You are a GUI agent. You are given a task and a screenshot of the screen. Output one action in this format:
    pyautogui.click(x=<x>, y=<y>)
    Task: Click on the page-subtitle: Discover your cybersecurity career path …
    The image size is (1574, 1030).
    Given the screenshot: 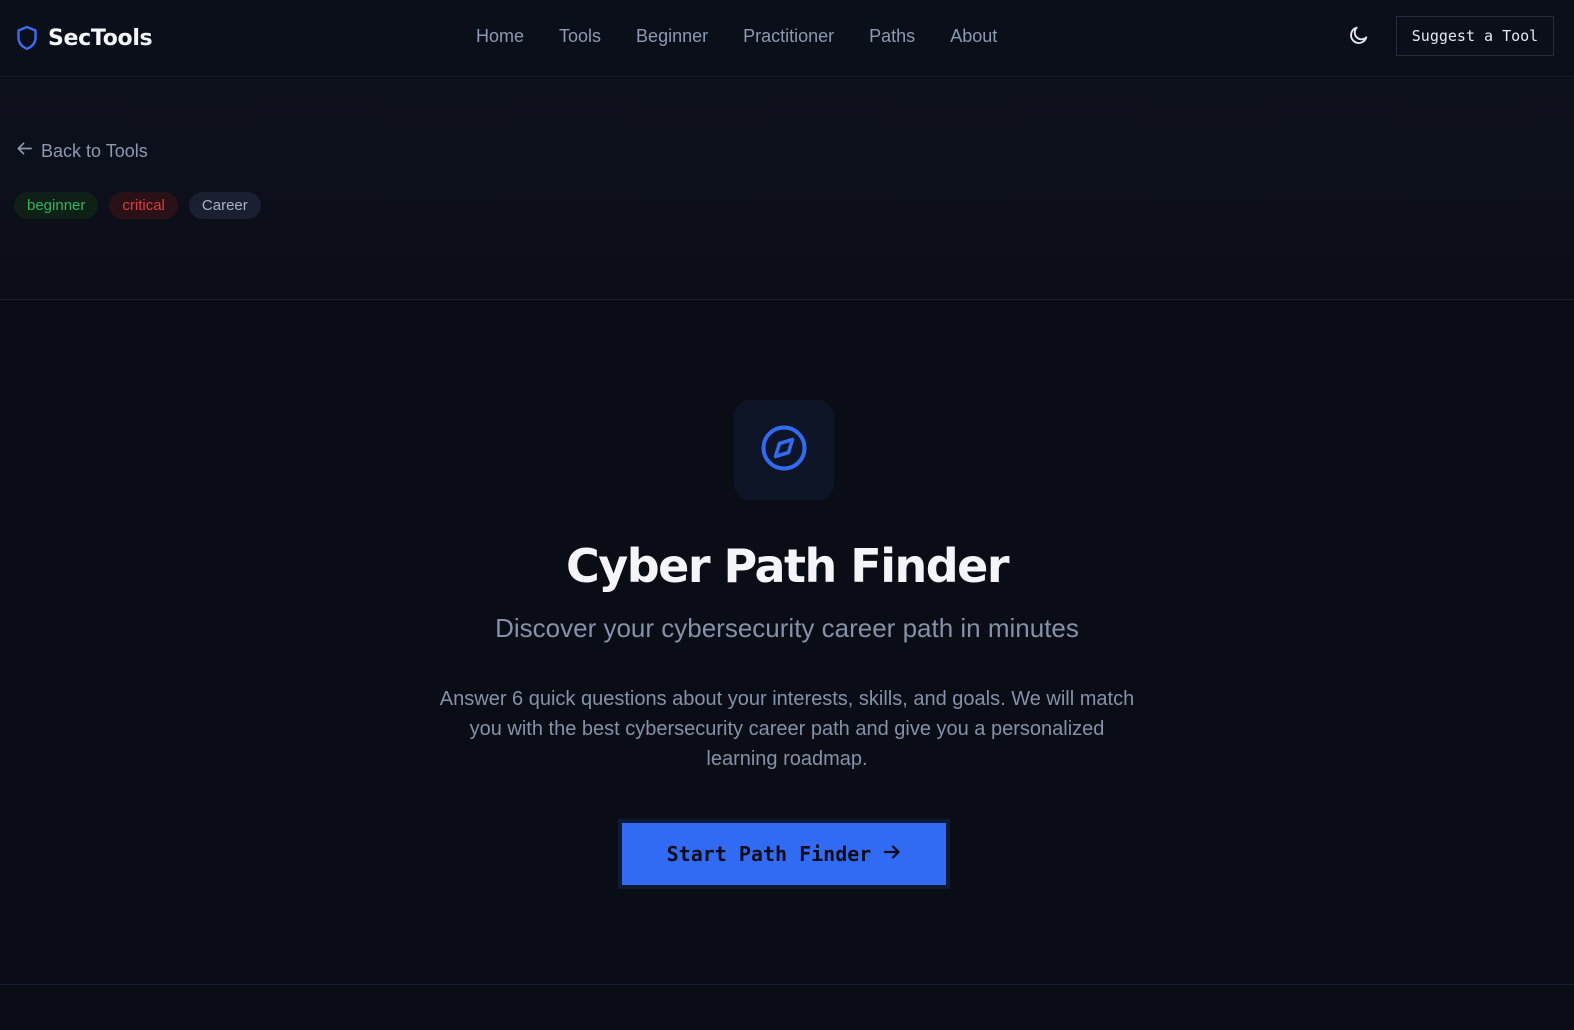 What is the action you would take?
    pyautogui.click(x=787, y=628)
    